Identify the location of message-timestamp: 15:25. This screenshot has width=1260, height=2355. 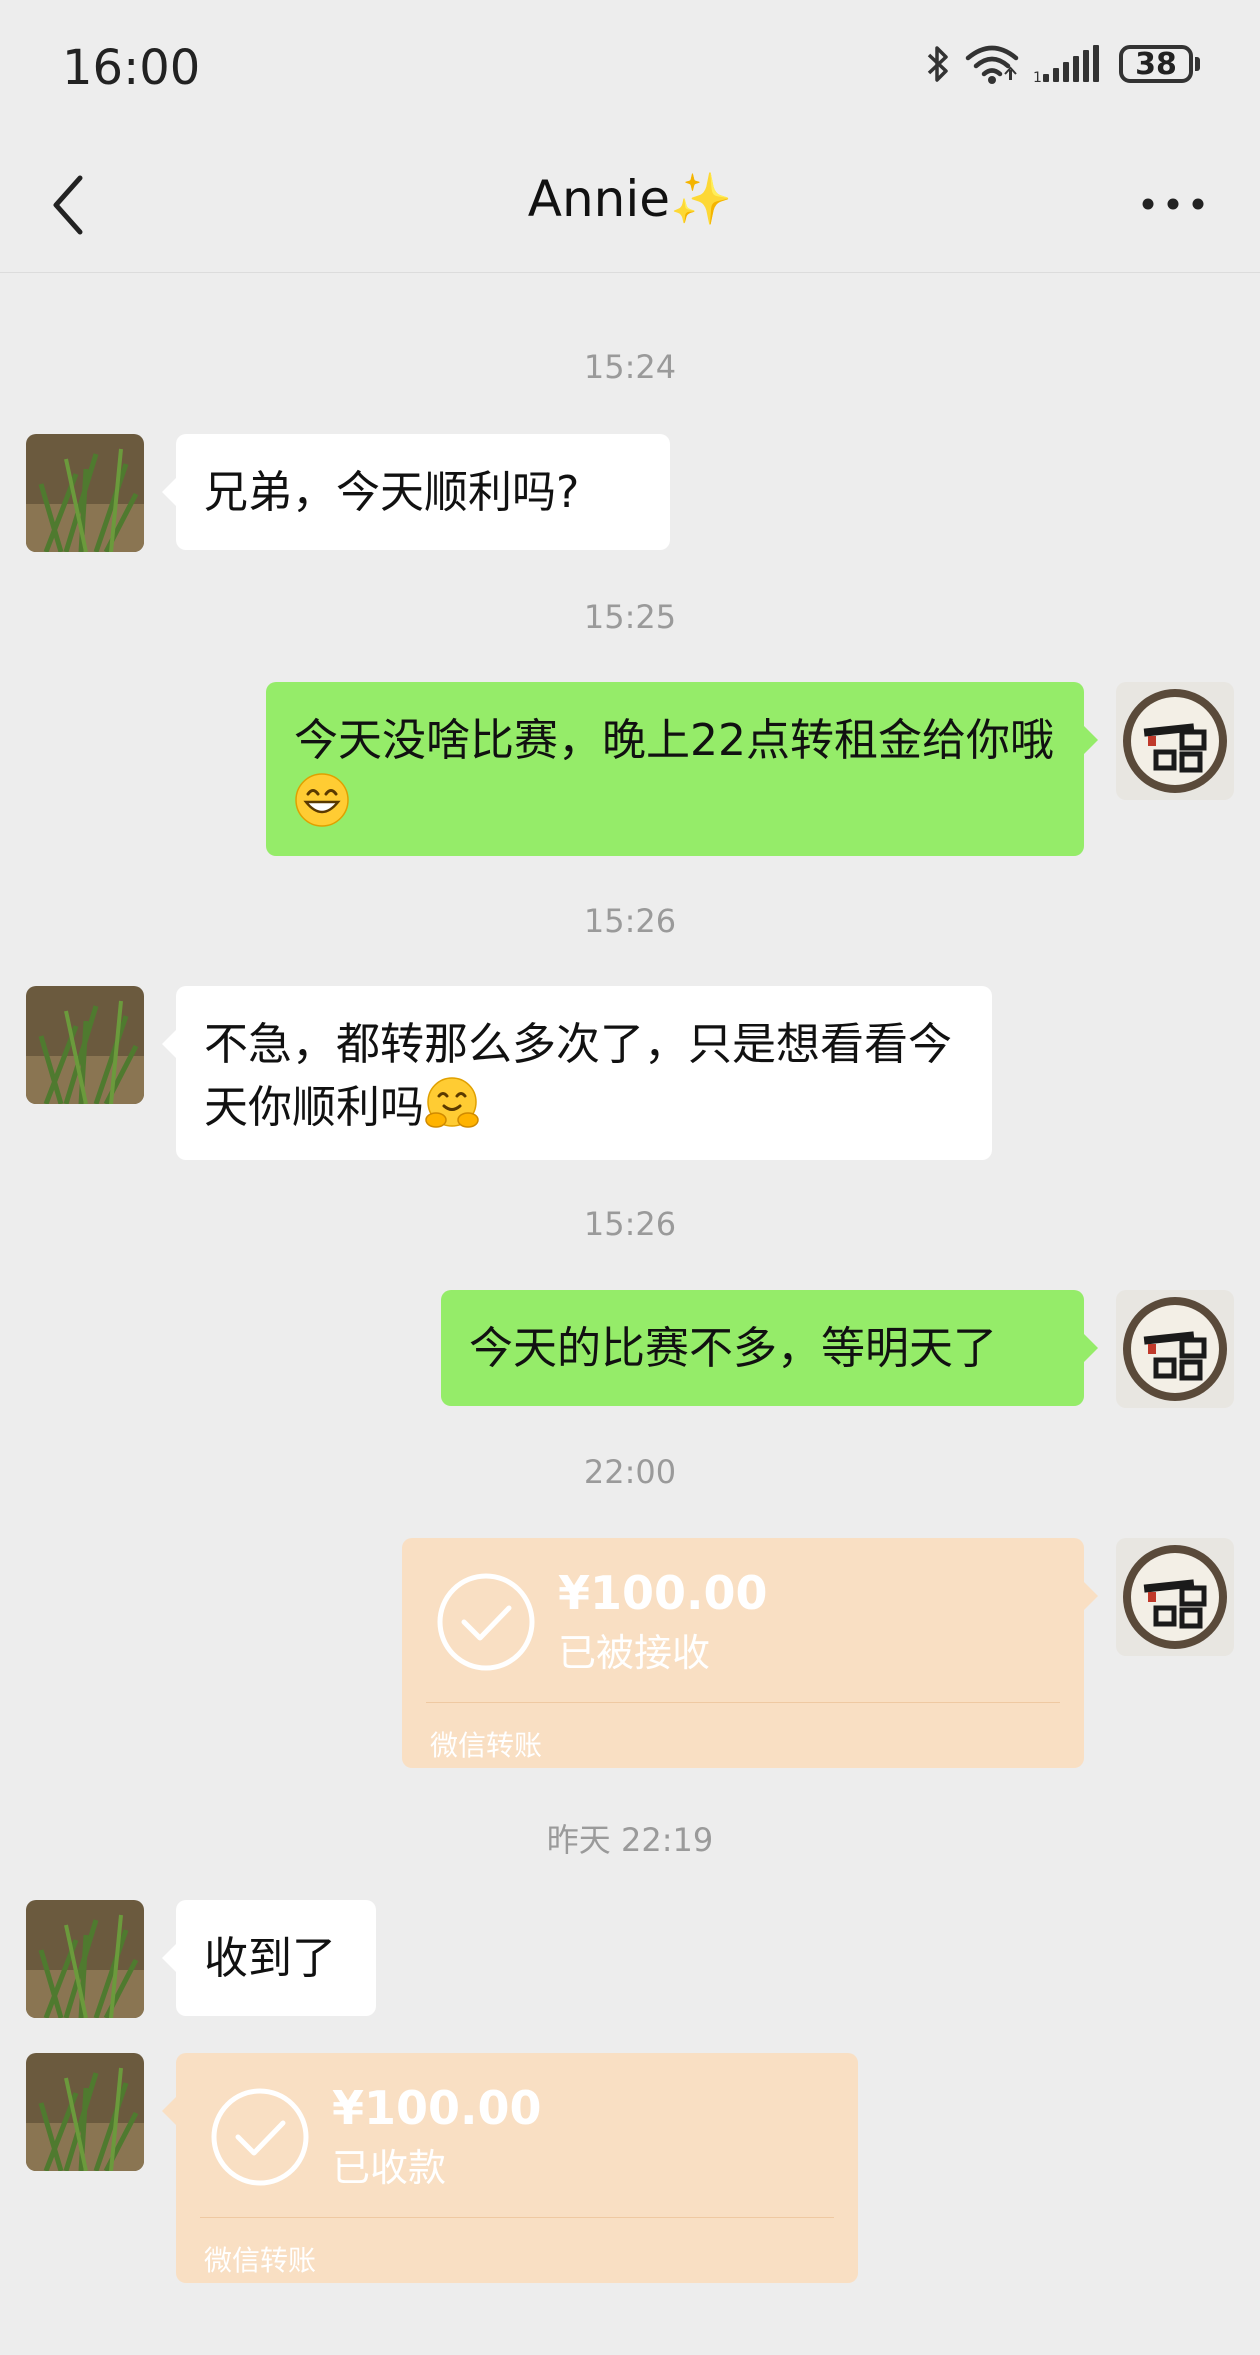
(630, 617).